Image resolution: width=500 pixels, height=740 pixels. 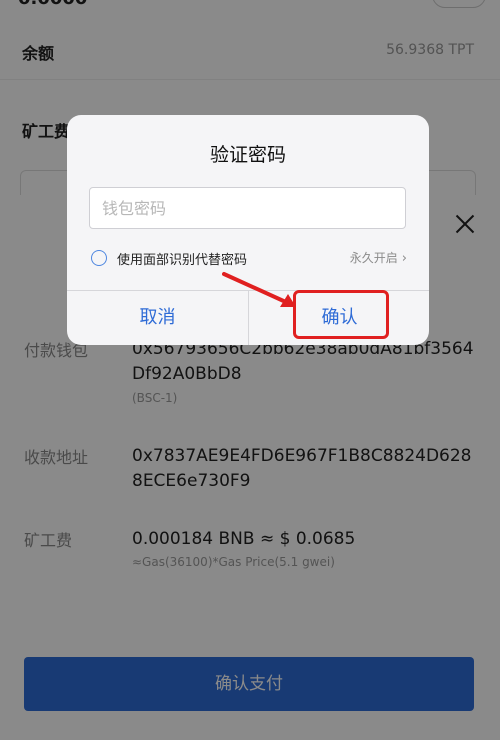 What do you see at coordinates (247, 155) in the screenshot?
I see `dialog-title: 验证密码` at bounding box center [247, 155].